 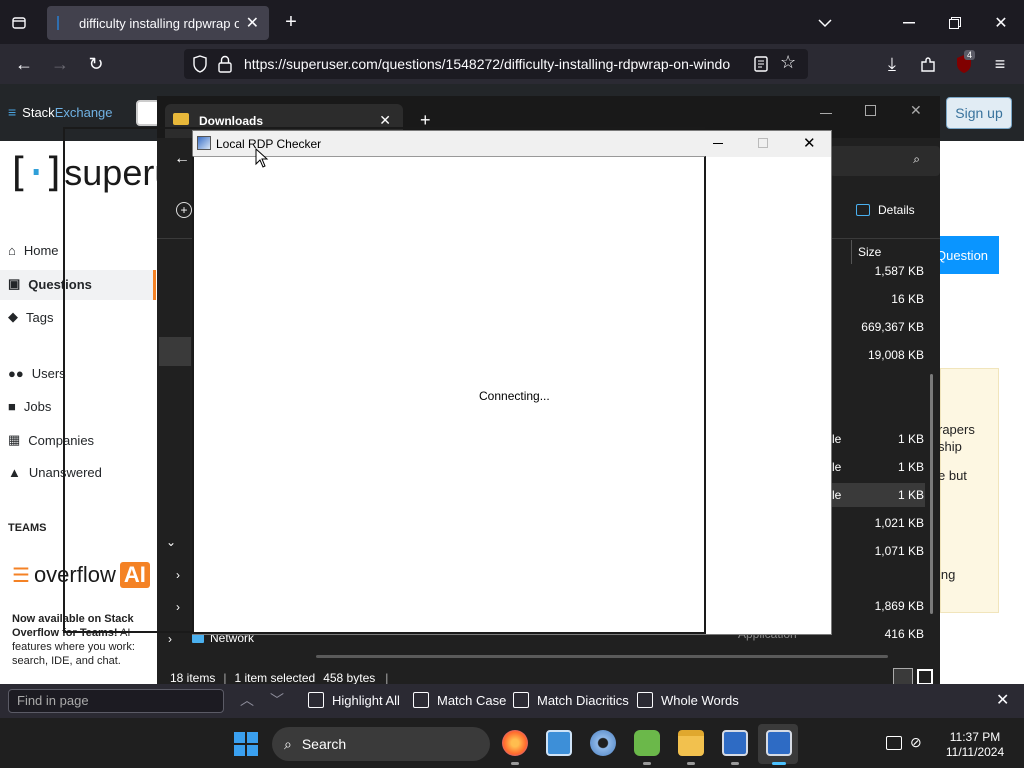 I want to click on start-windows-icon, so click(x=246, y=744).